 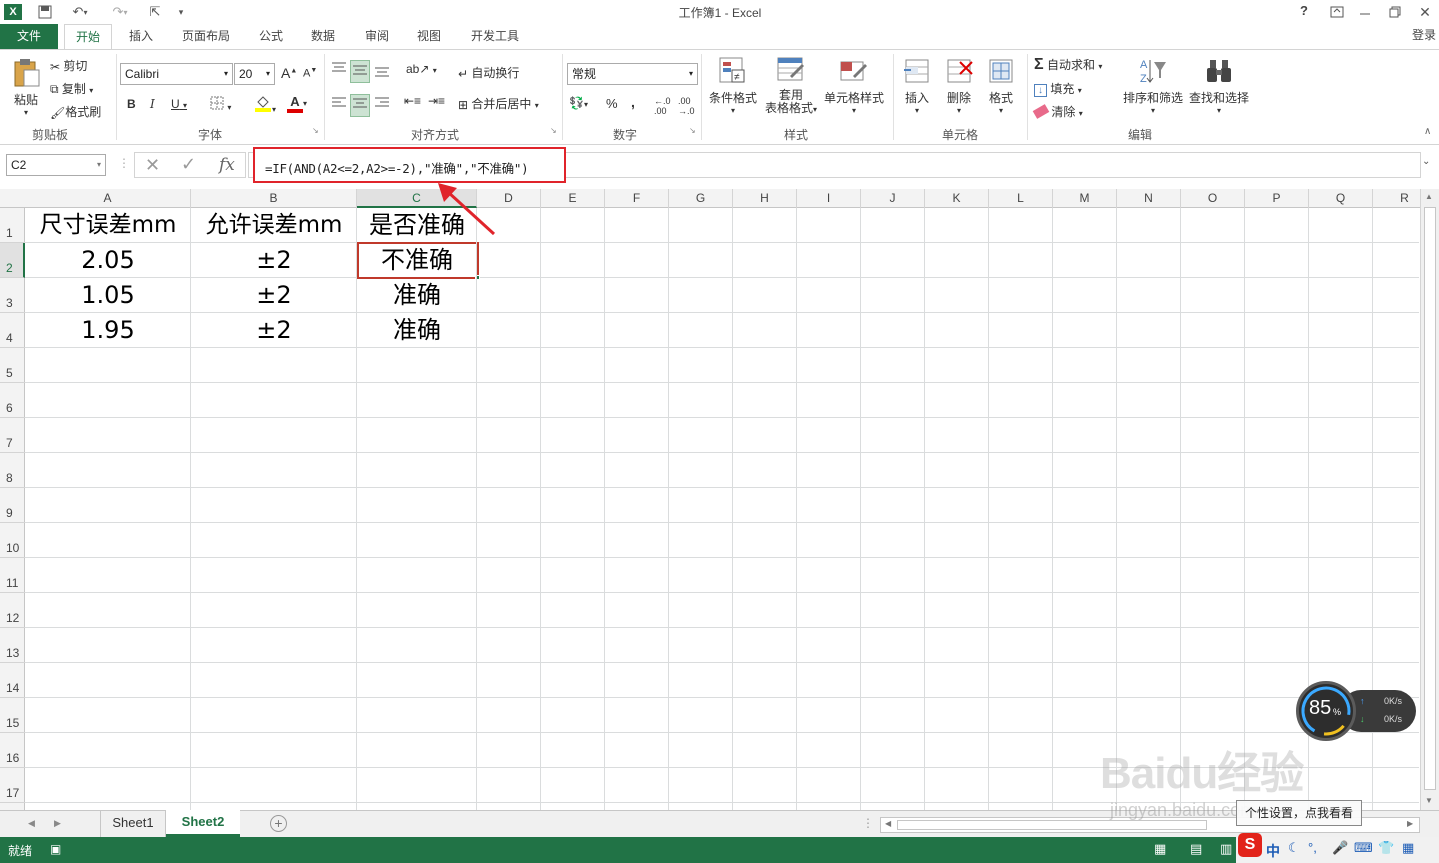 What do you see at coordinates (26, 86) in the screenshot?
I see `paste-button: 粘贴 ▾` at bounding box center [26, 86].